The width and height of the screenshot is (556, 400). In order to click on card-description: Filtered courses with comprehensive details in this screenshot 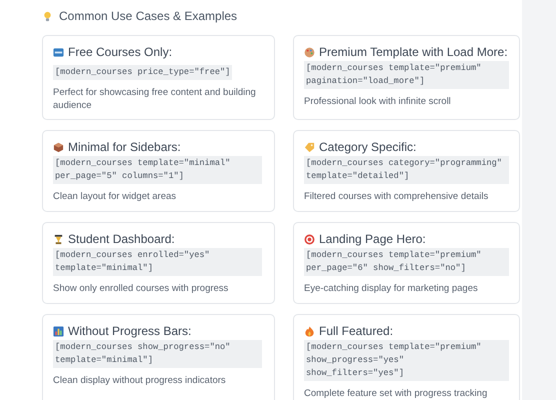, I will do `click(397, 196)`.